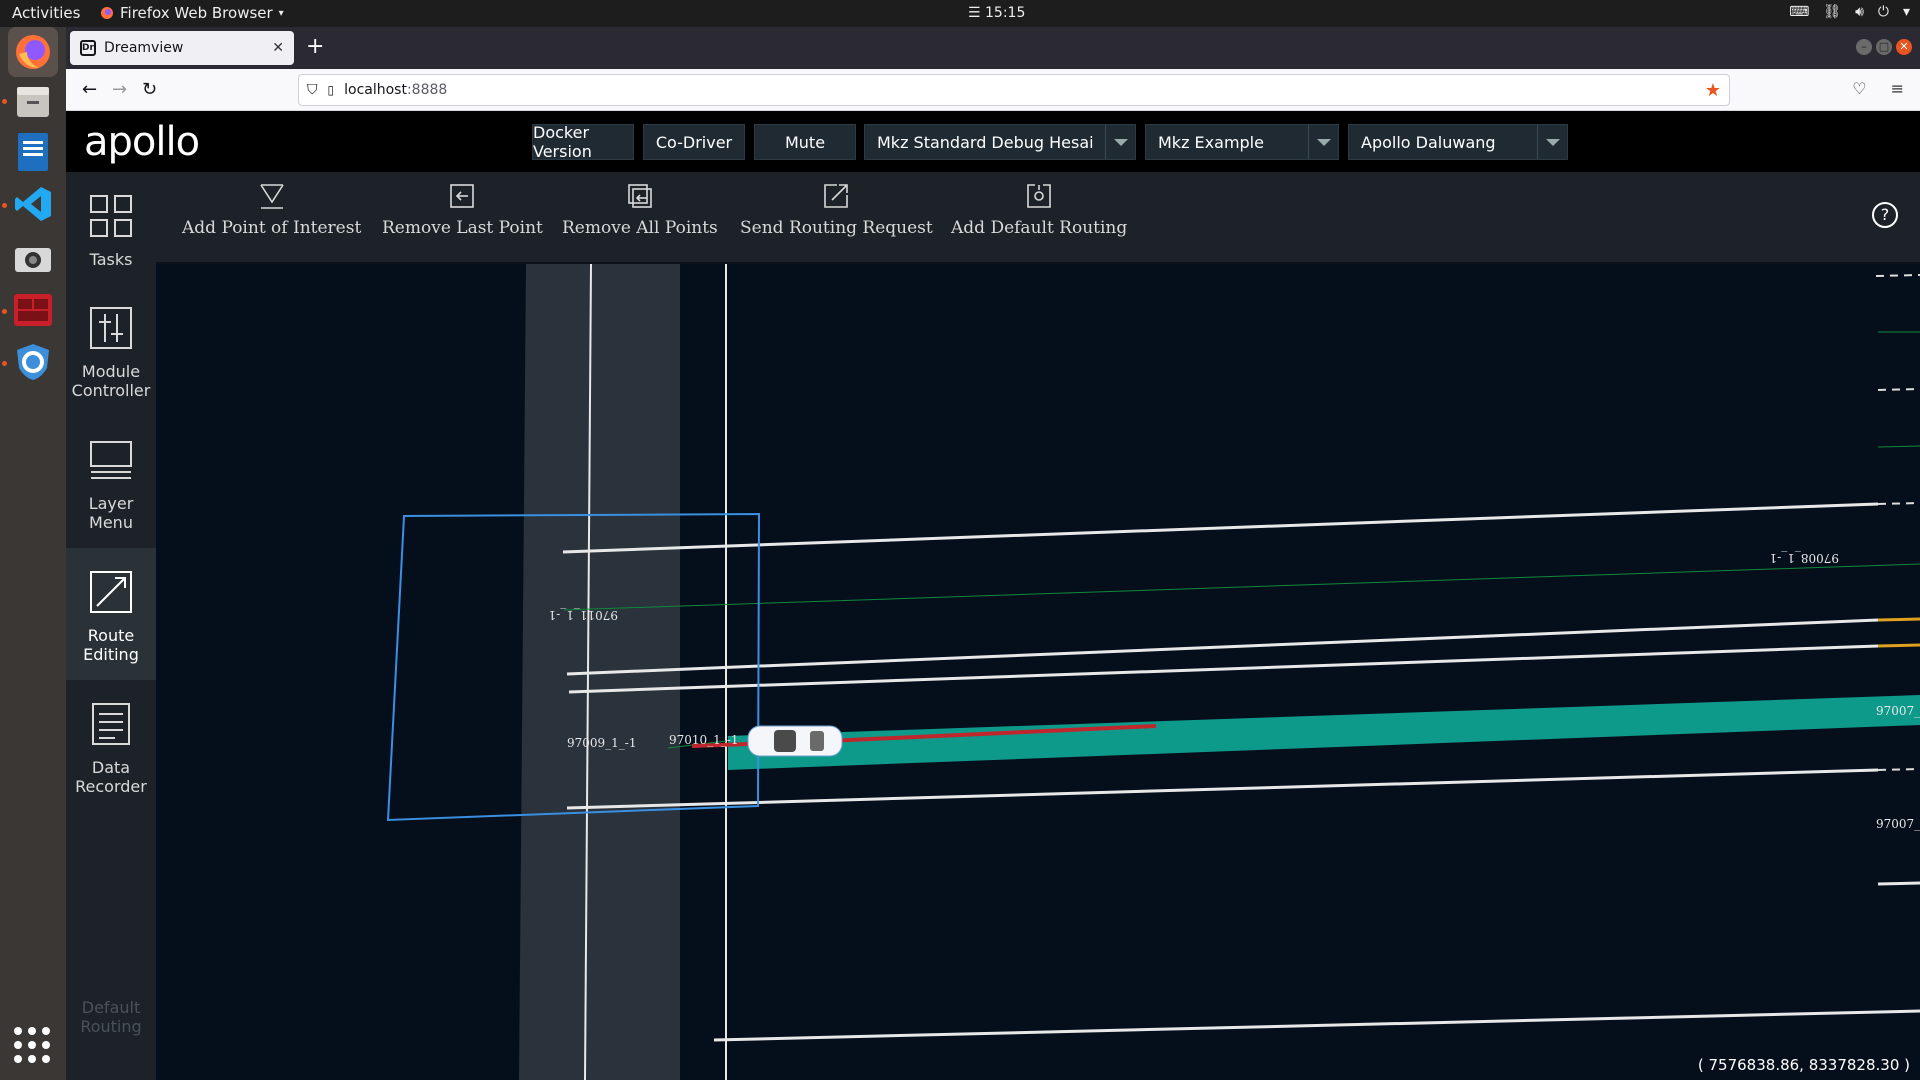 This screenshot has width=1920, height=1080. What do you see at coordinates (704, 740) in the screenshot?
I see `lane-label: 97010_1_-1` at bounding box center [704, 740].